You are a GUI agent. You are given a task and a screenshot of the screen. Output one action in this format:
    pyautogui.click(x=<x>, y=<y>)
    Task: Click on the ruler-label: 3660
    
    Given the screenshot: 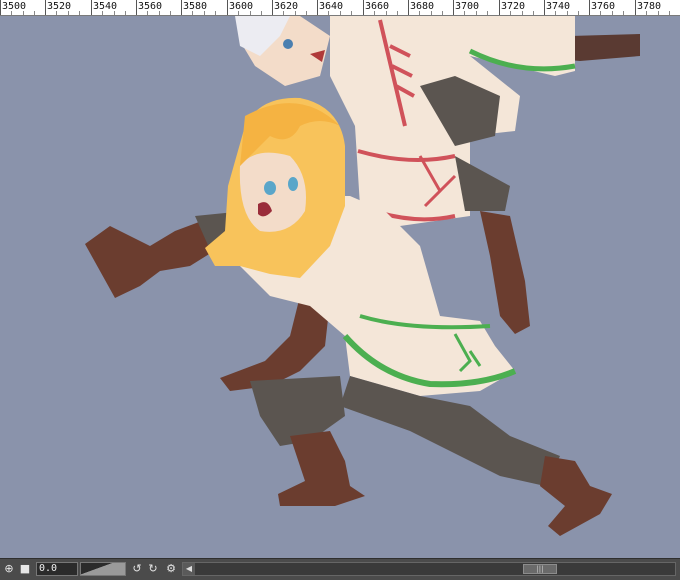 What is the action you would take?
    pyautogui.click(x=377, y=6)
    